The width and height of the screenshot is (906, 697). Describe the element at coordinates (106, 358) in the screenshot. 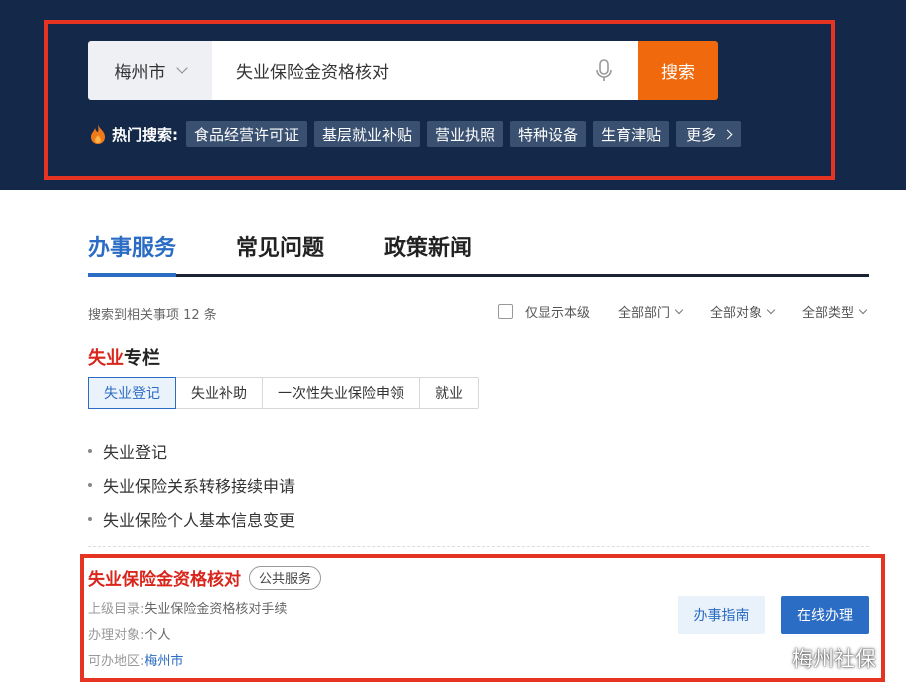

I see `column-title-highlight: 失业` at that location.